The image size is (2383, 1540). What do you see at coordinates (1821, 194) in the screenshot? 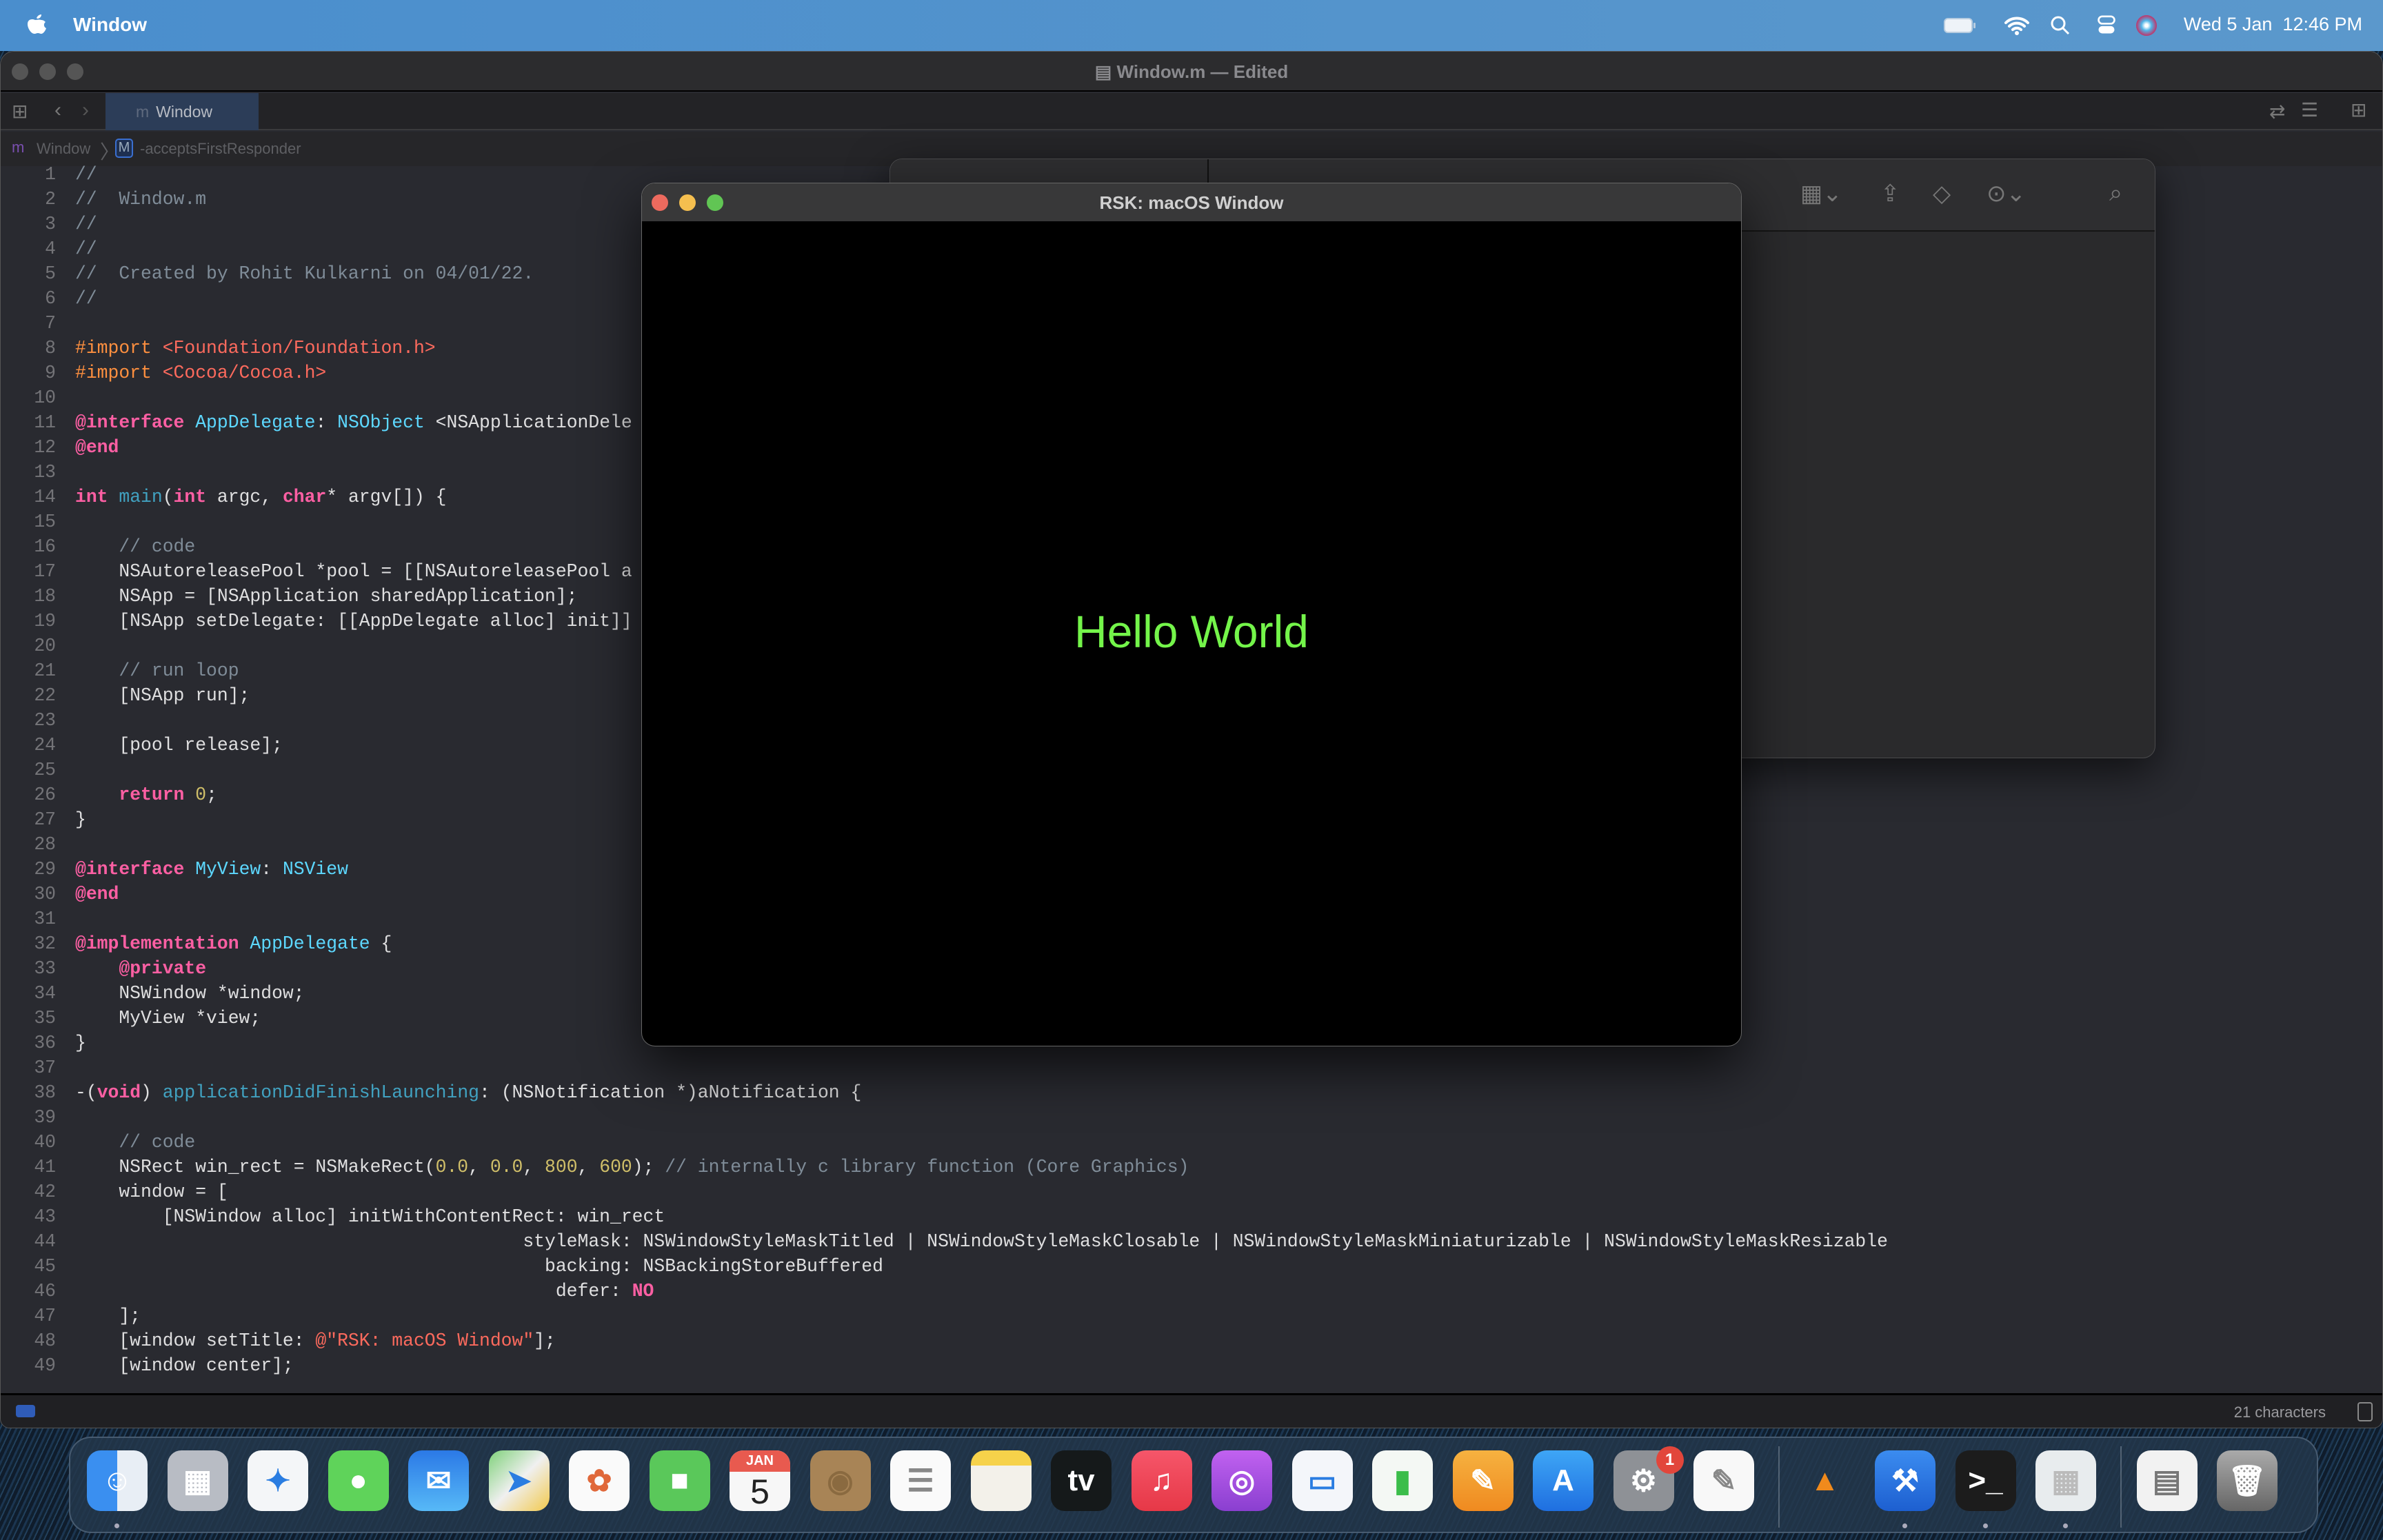
I see `view-options-grid-icon: ▦⌄` at bounding box center [1821, 194].